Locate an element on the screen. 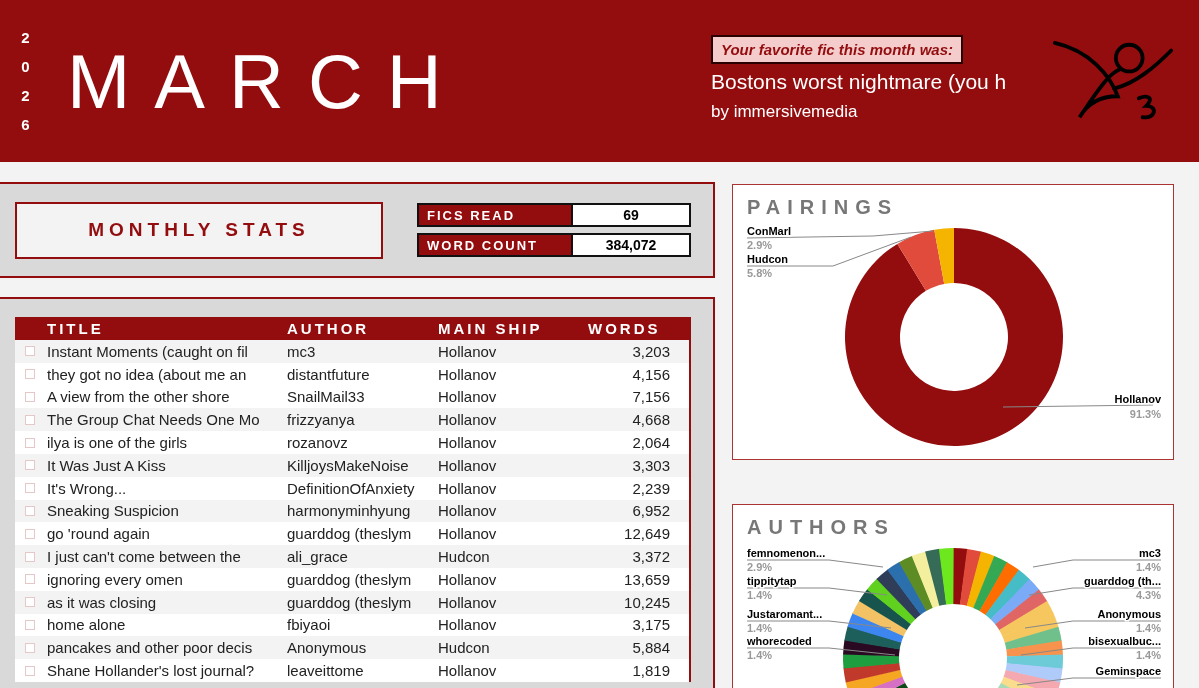 This screenshot has width=1199, height=688. table-cell-text: frizzyanya is located at coordinates (321, 420).